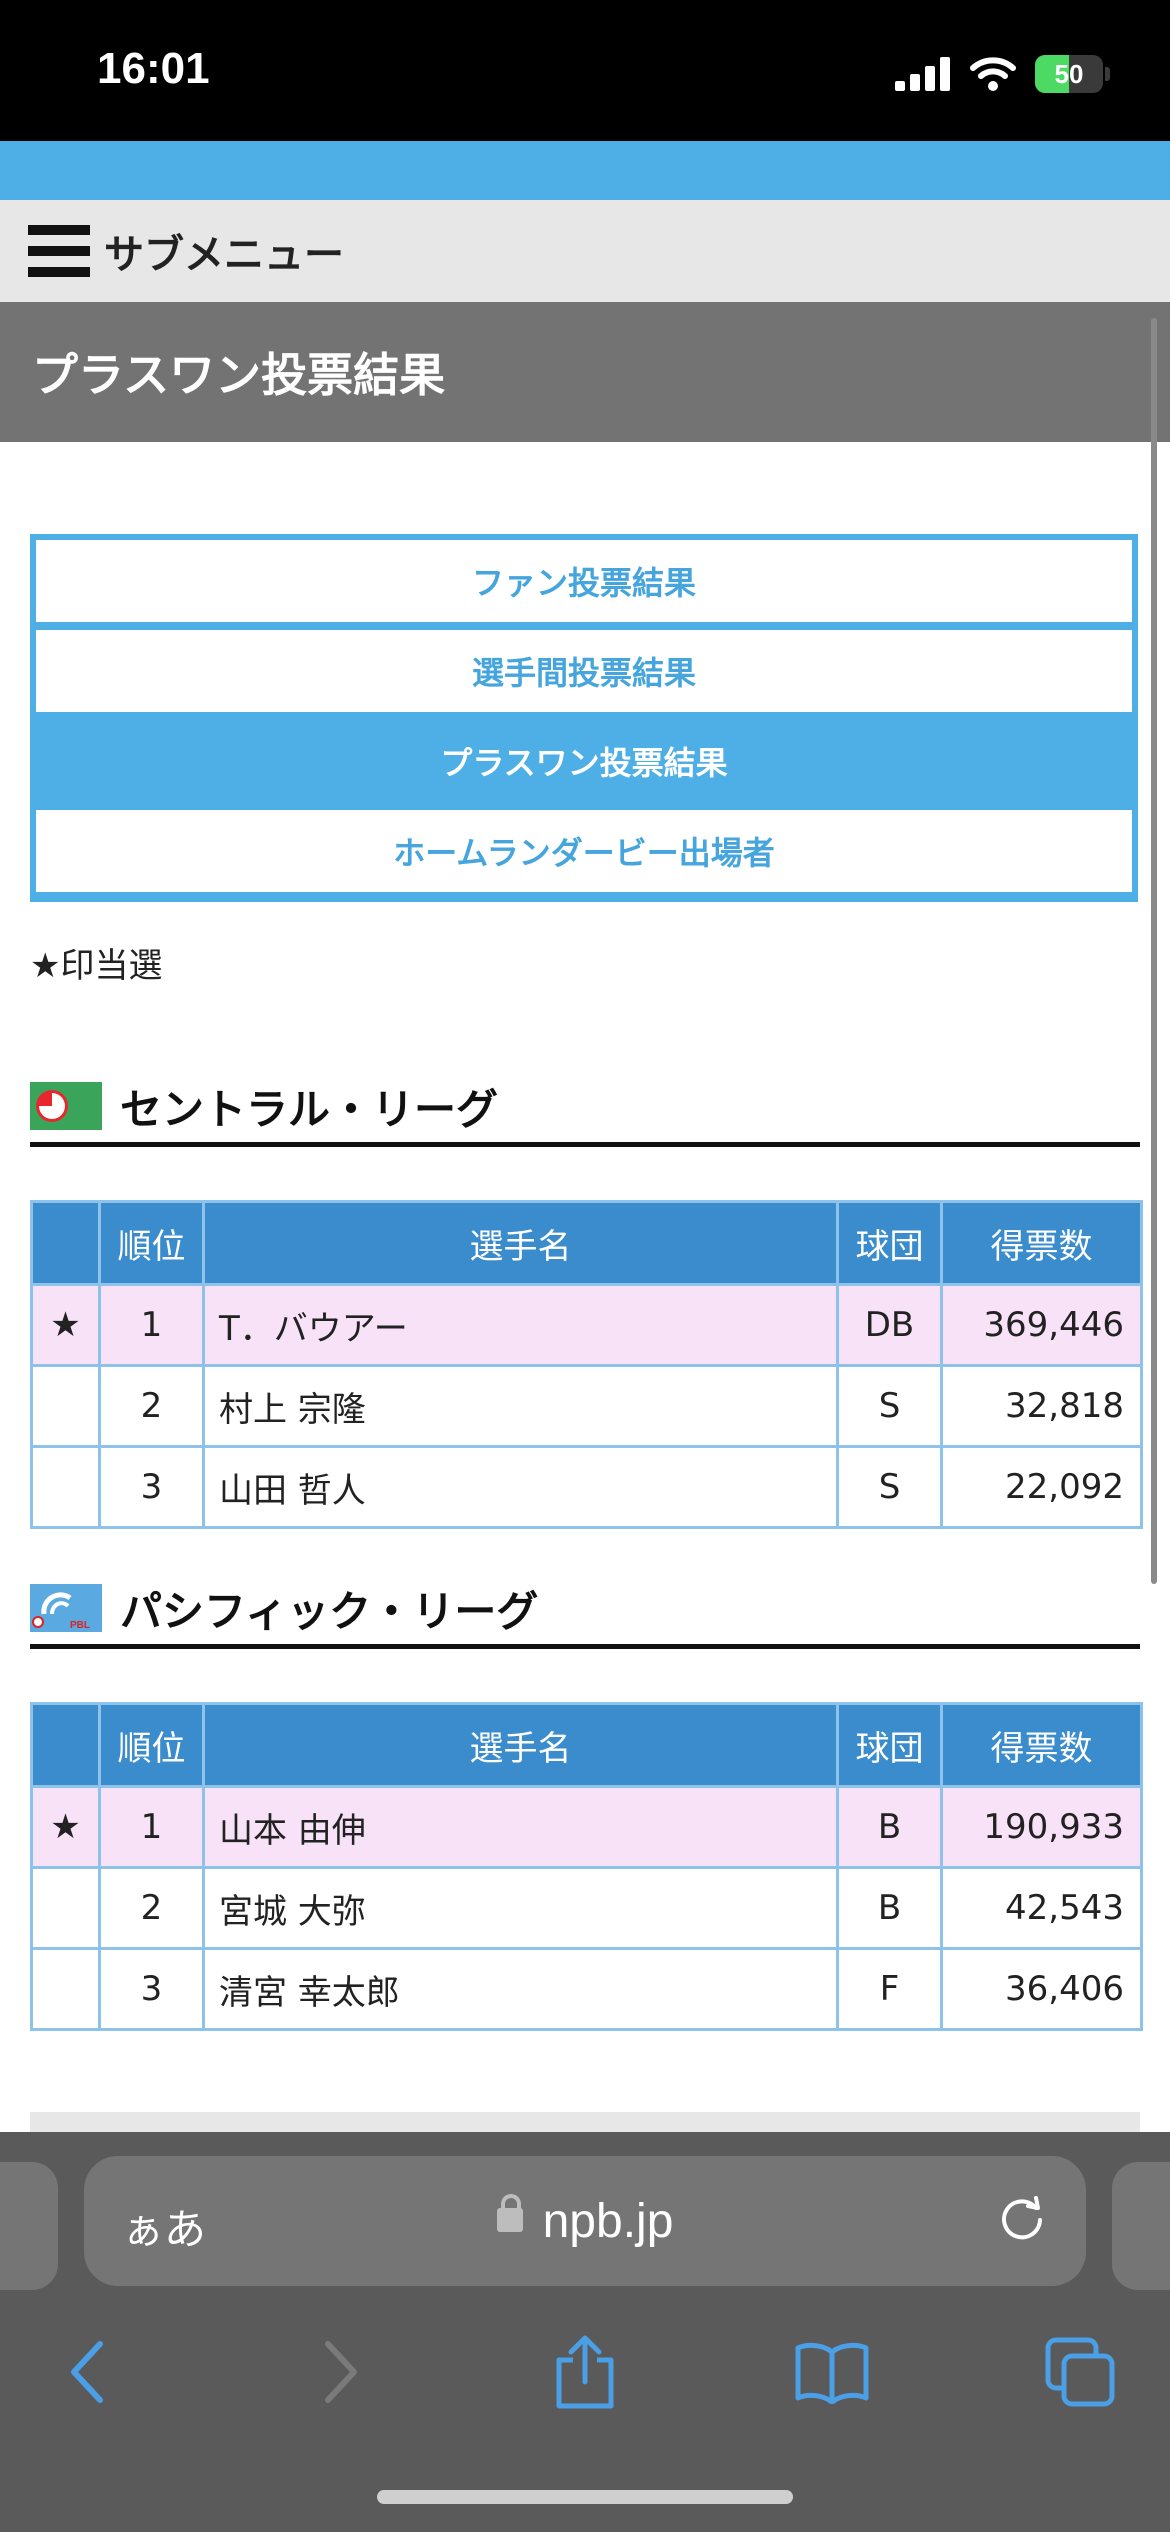 The width and height of the screenshot is (1170, 2532). Describe the element at coordinates (585, 70) in the screenshot. I see `status-bar: 16:01 50` at that location.